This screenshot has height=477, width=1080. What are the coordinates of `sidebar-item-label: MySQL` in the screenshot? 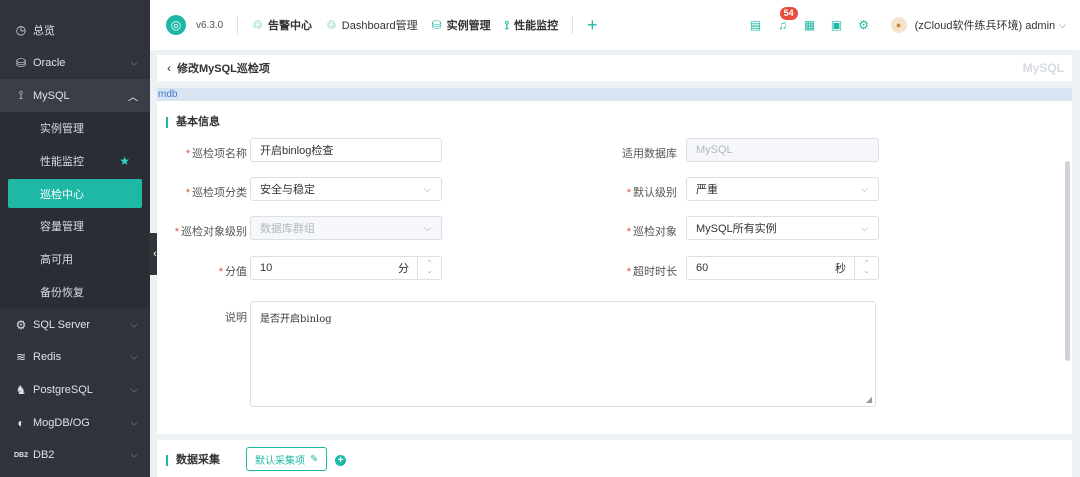 It's located at (51, 95).